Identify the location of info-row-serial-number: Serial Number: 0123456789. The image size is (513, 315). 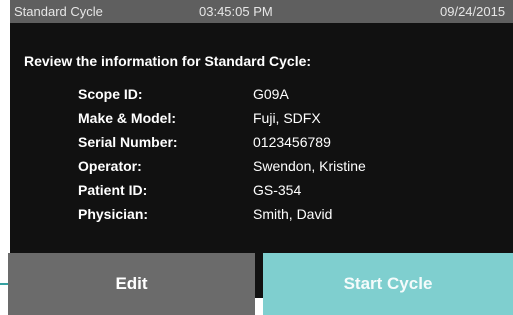
(261, 144).